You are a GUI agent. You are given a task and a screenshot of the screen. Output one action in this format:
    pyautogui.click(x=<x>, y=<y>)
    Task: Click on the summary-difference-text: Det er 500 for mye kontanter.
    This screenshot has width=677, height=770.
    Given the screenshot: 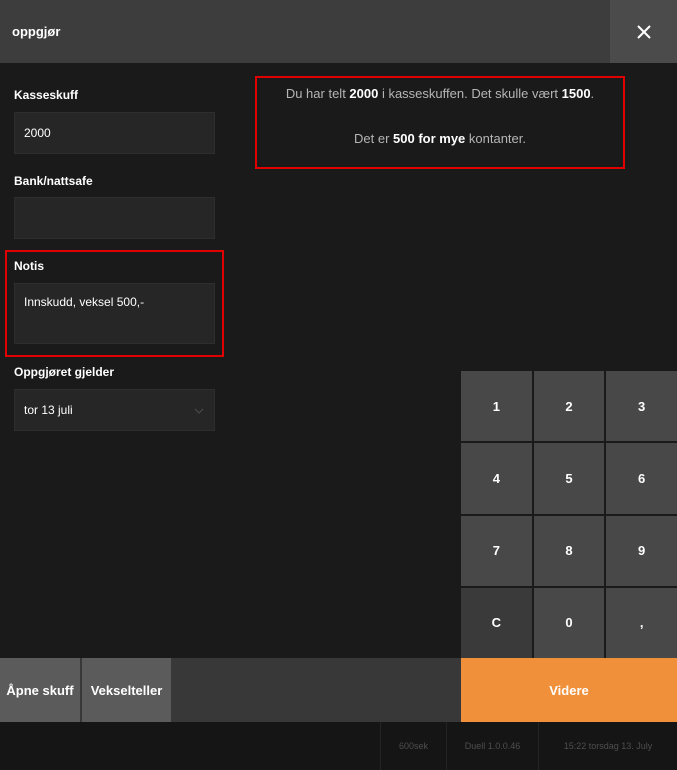 What is the action you would take?
    pyautogui.click(x=440, y=138)
    